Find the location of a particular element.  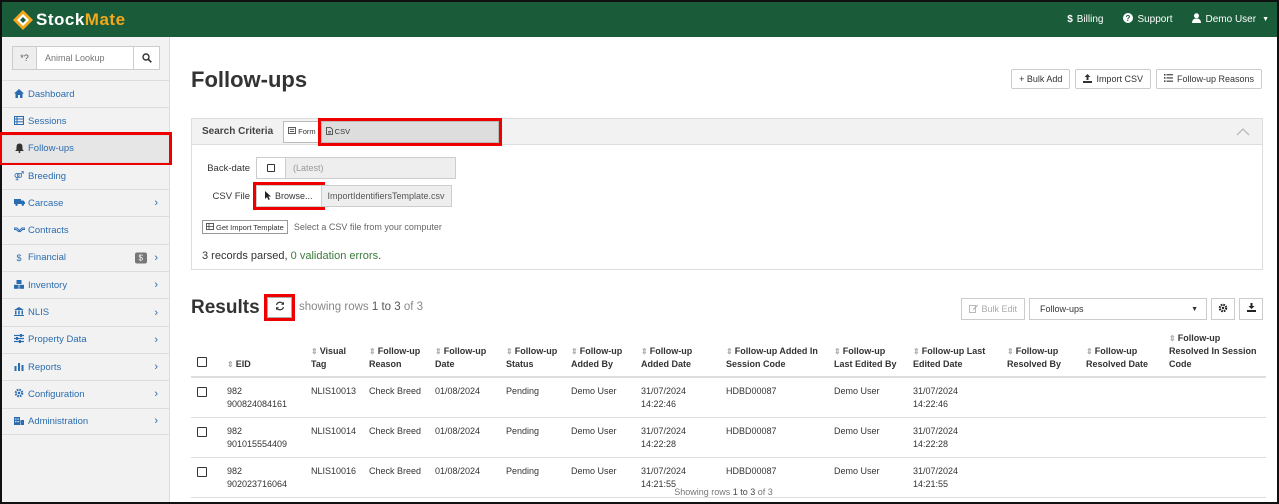

refresh-icon is located at coordinates (280, 307).